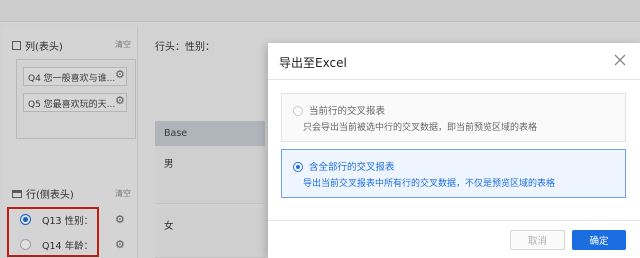 The image size is (640, 258). I want to click on close-icon, so click(620, 60).